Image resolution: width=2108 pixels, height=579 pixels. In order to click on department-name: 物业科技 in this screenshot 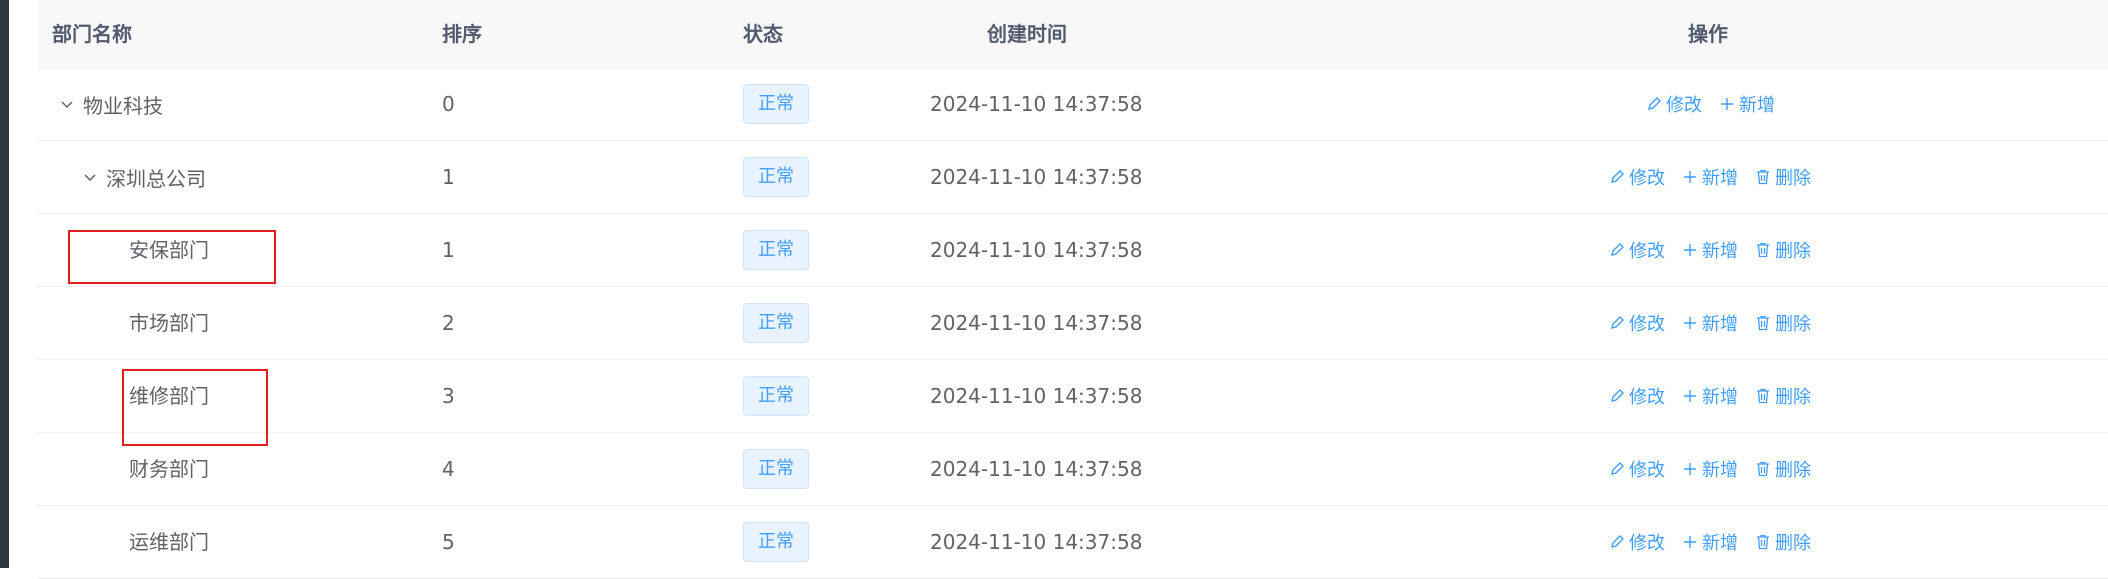, I will do `click(123, 105)`.